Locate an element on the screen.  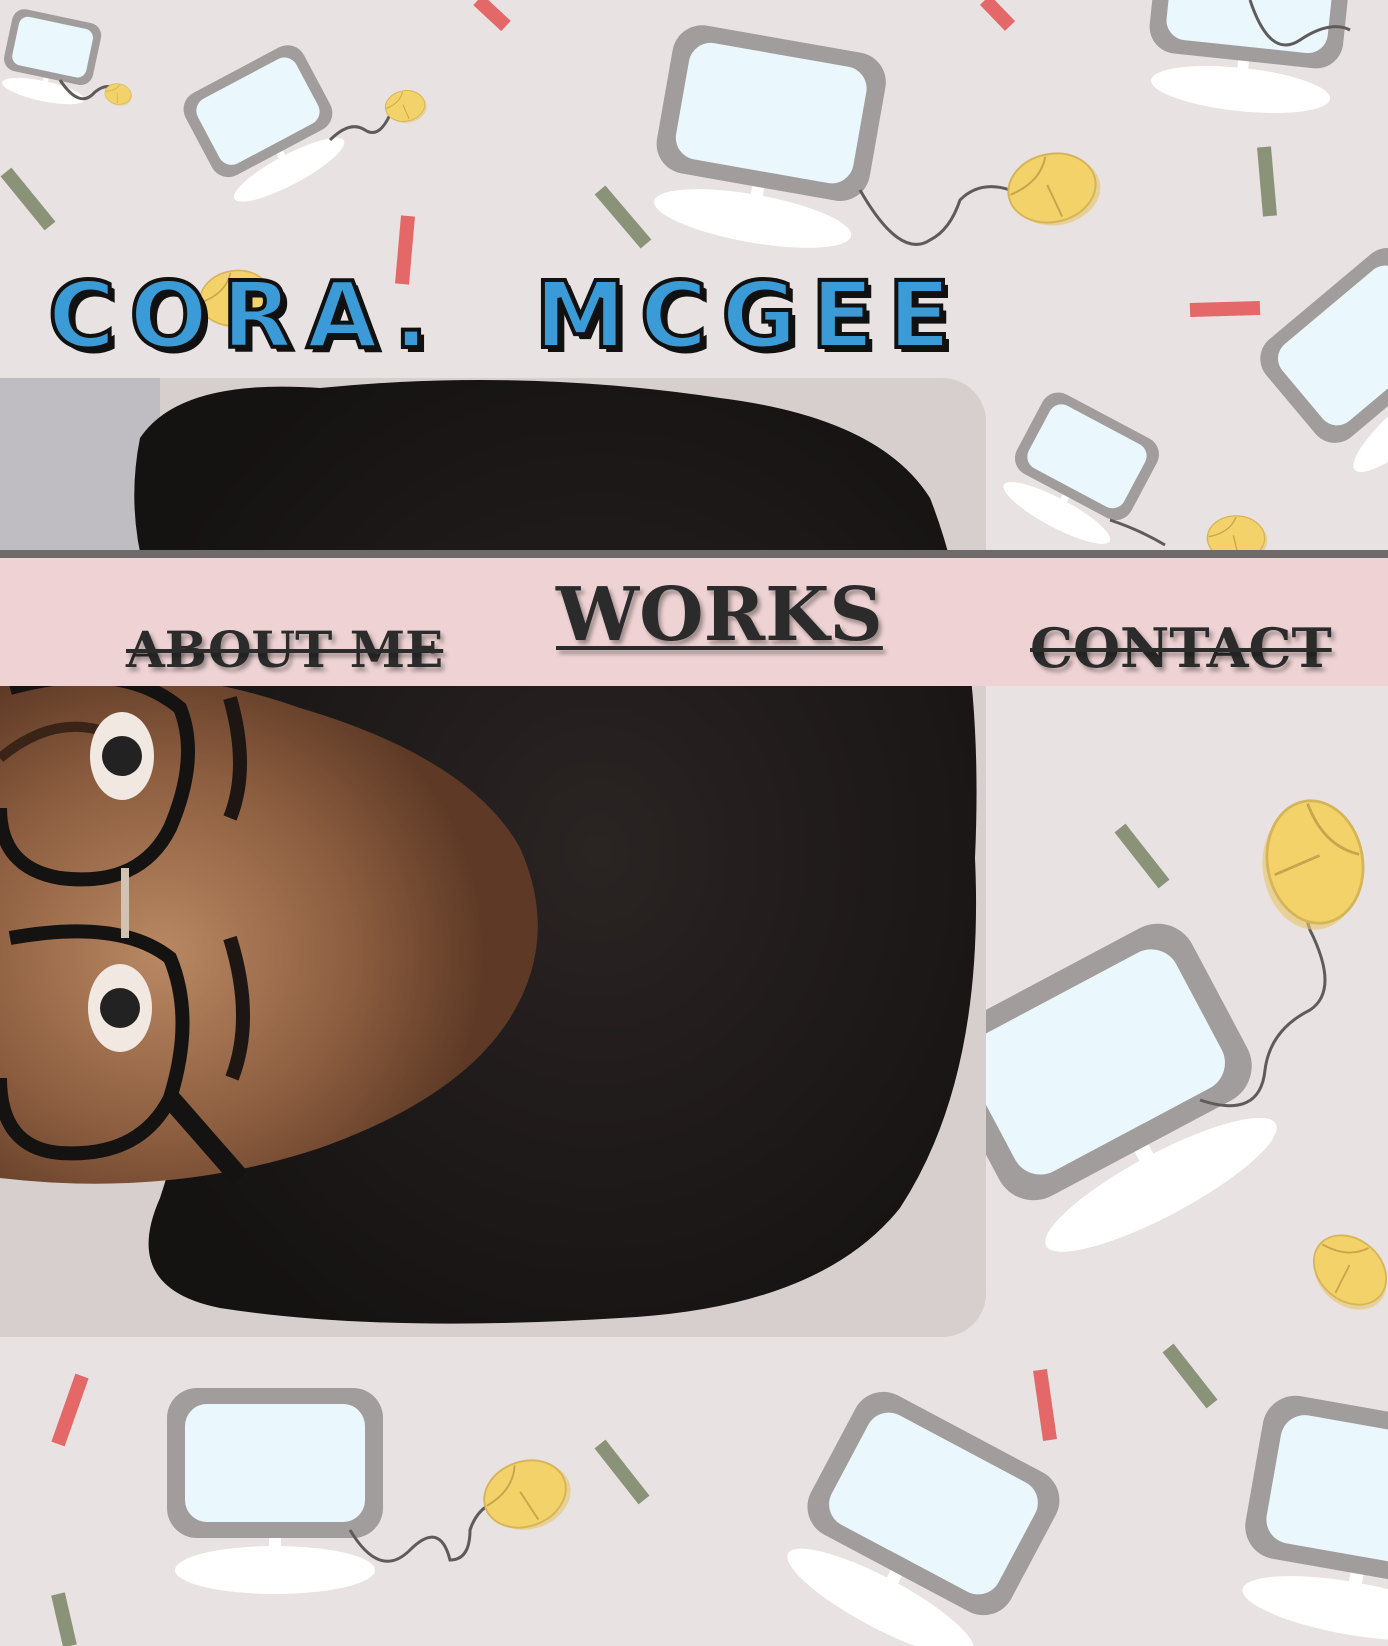
main-navigation: ABOUT ME WORKS CONTACT is located at coordinates (694, 618).